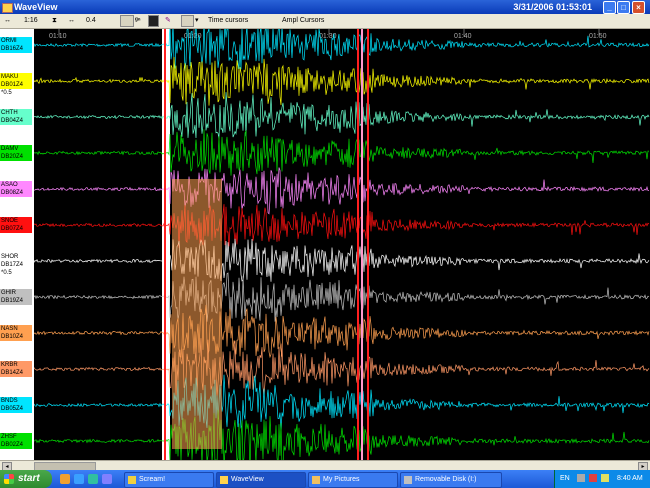 The width and height of the screenshot is (650, 488). I want to click on channel-label-snoe: SNOE DB07Z4, so click(16, 225).